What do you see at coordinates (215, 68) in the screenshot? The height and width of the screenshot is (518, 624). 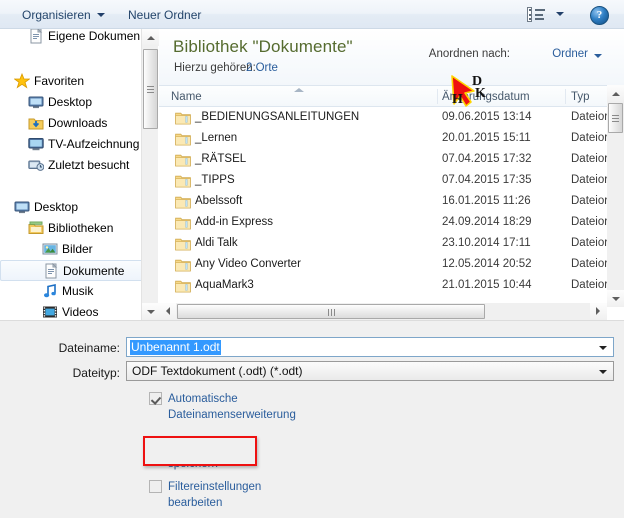 I see `library-subtitle-label: Hierzu gehören:` at bounding box center [215, 68].